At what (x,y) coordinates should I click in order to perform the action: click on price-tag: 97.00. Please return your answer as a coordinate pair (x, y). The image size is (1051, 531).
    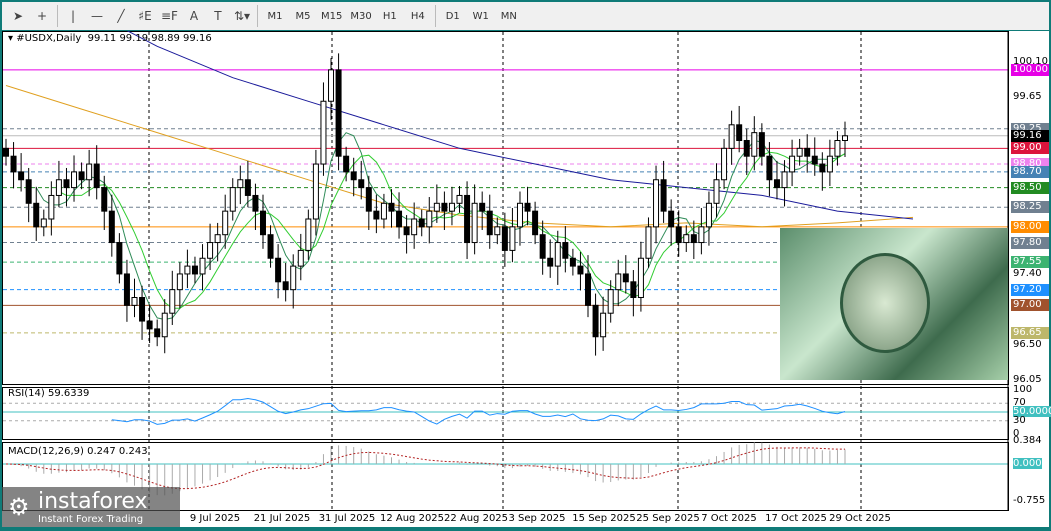
    Looking at the image, I should click on (1030, 305).